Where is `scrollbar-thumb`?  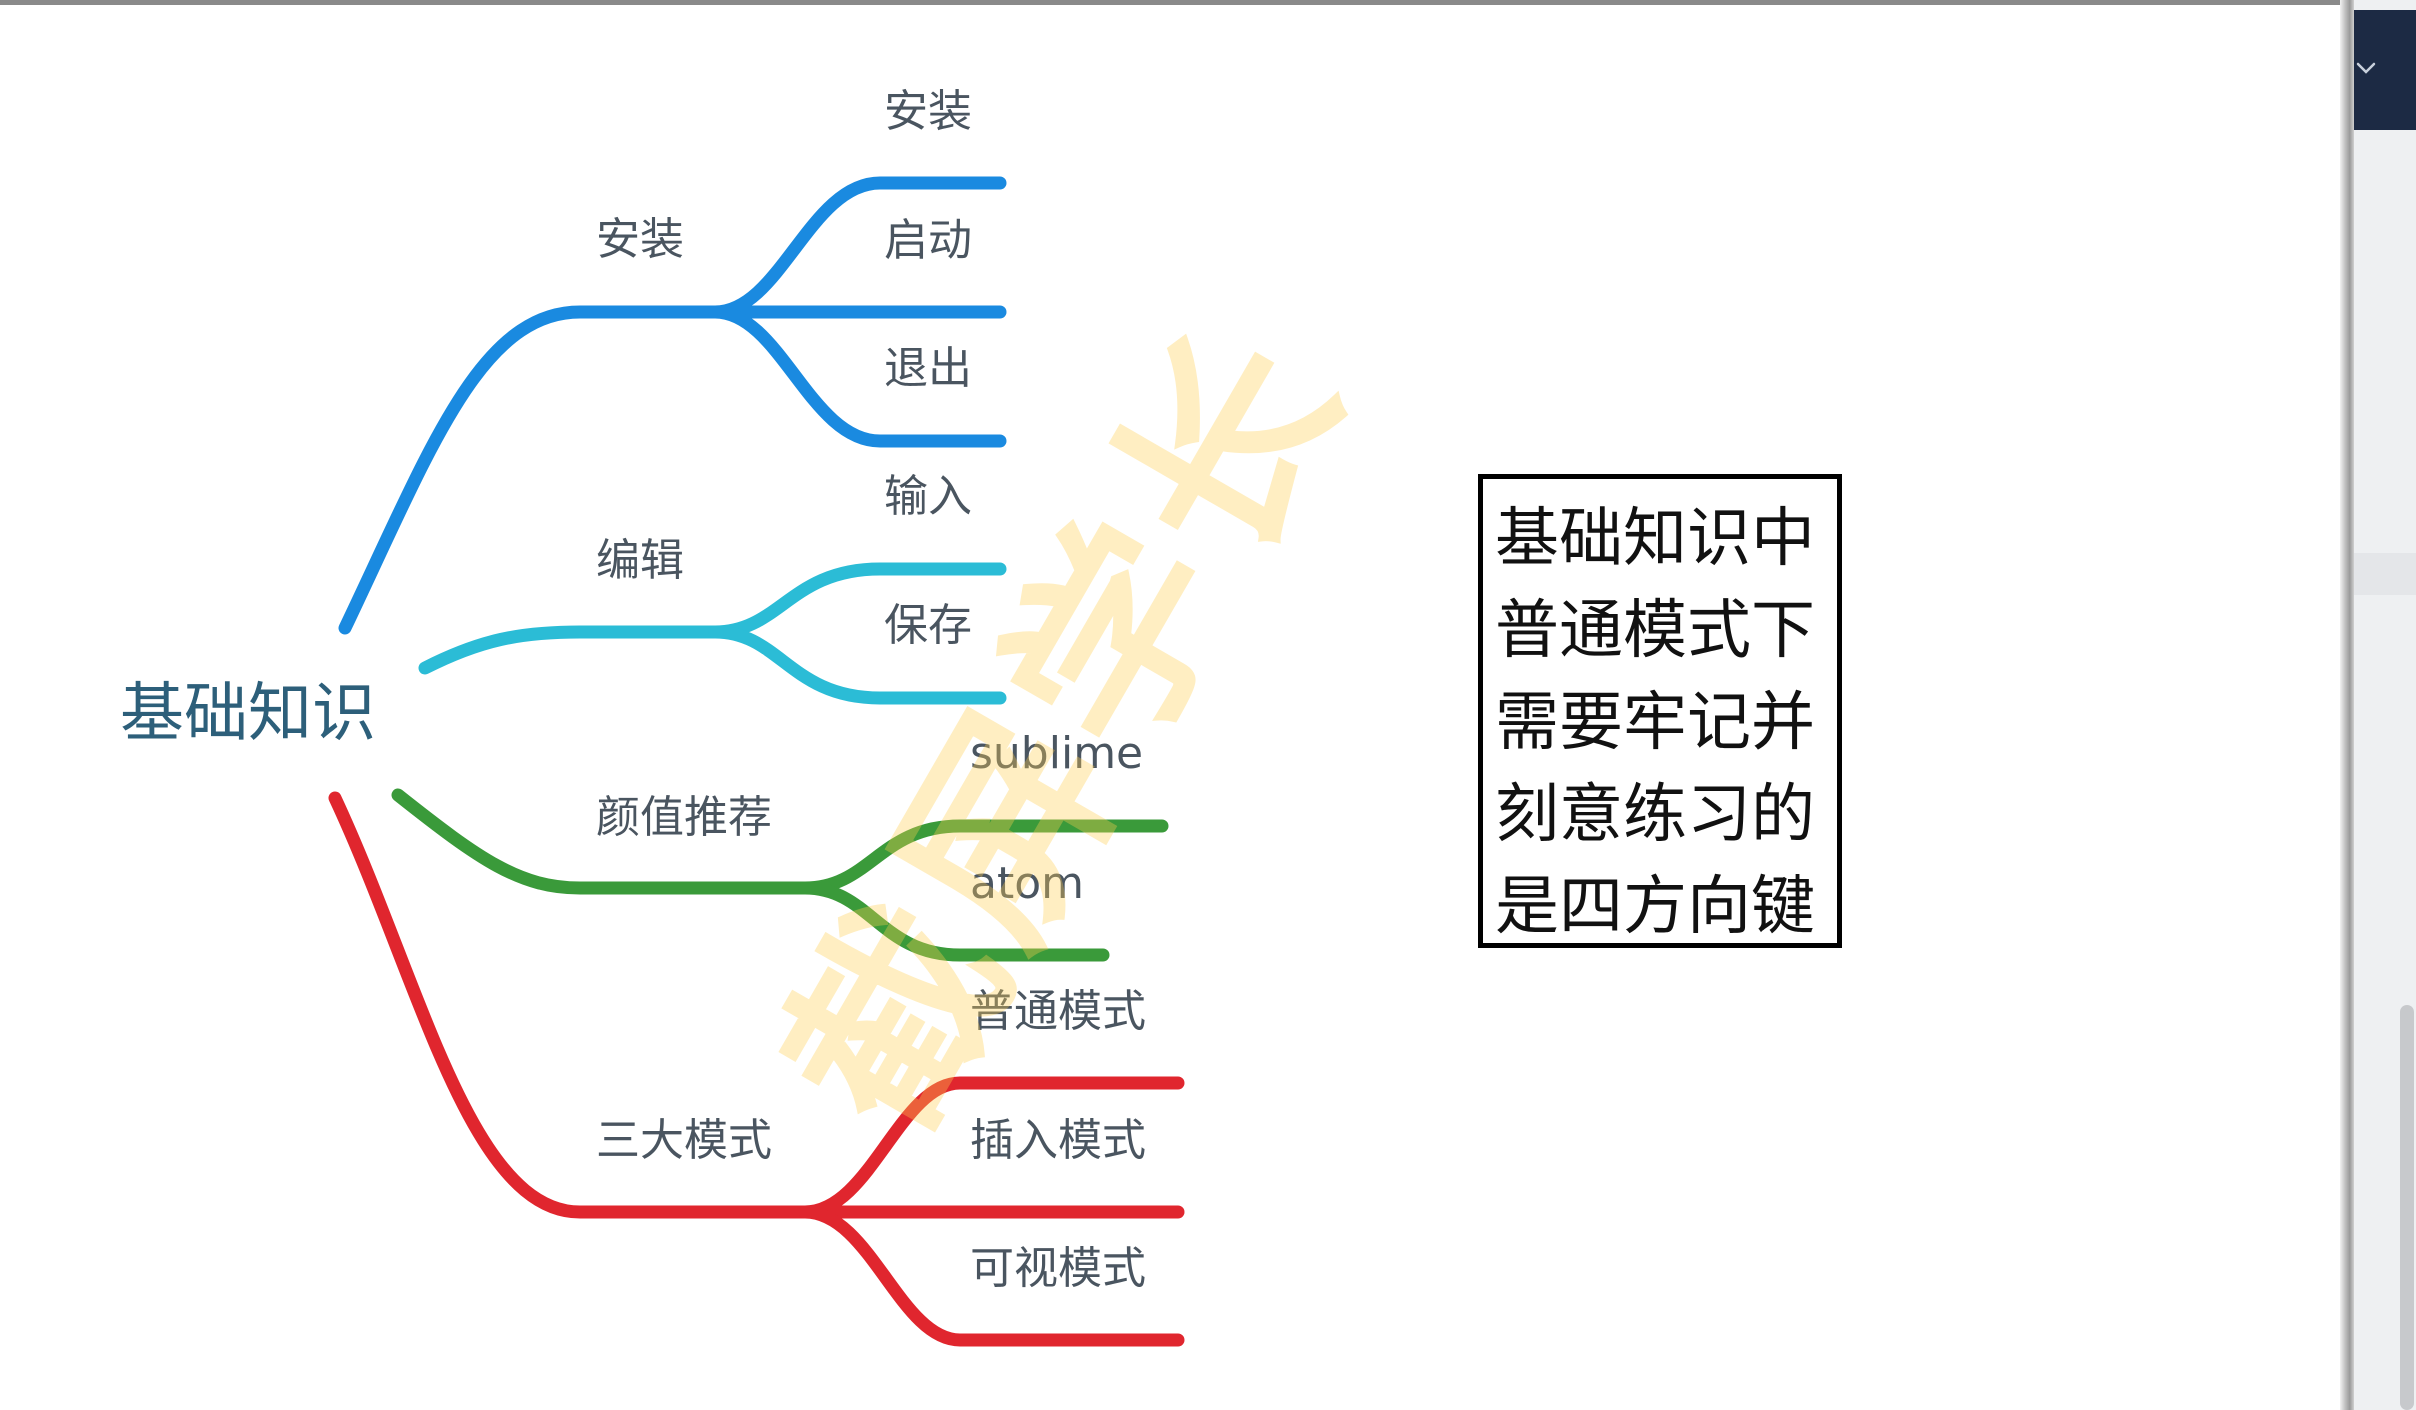 scrollbar-thumb is located at coordinates (2407, 1207).